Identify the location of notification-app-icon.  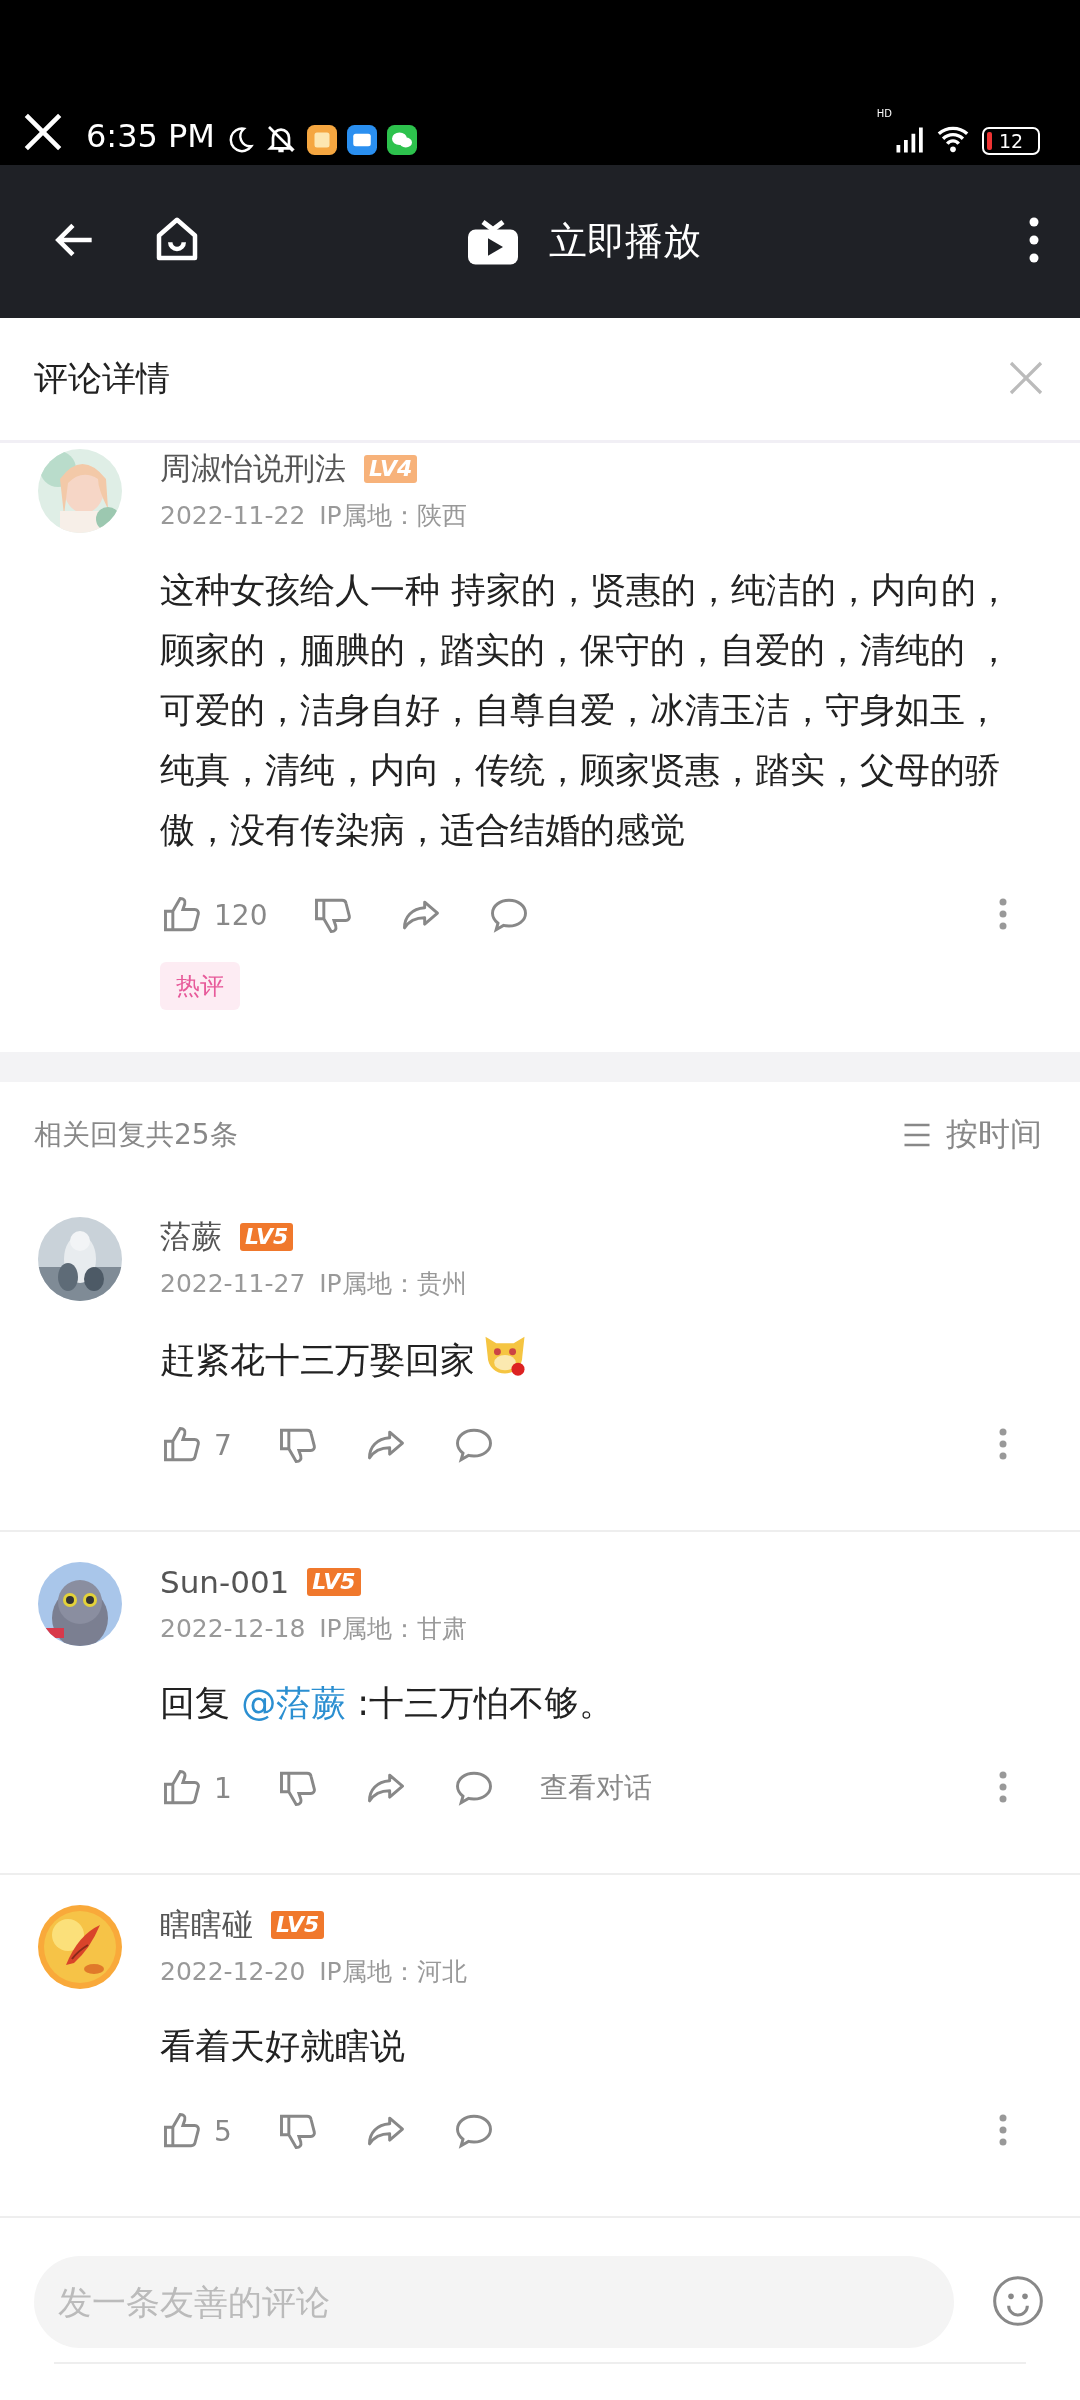
(361, 140).